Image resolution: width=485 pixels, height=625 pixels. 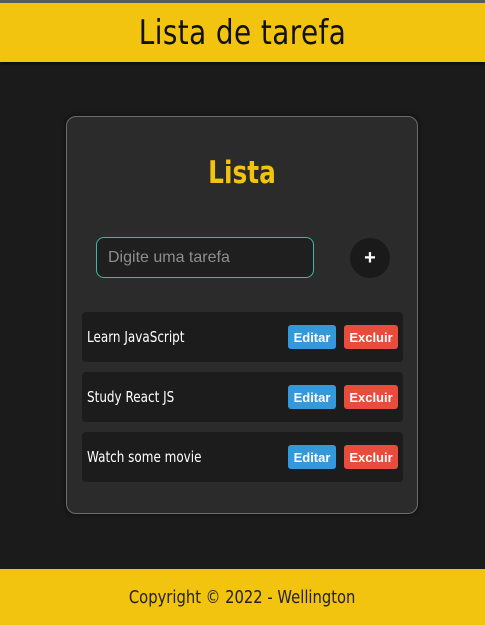 I want to click on footer: Copyright © 2022 - Wellington, so click(x=242, y=597).